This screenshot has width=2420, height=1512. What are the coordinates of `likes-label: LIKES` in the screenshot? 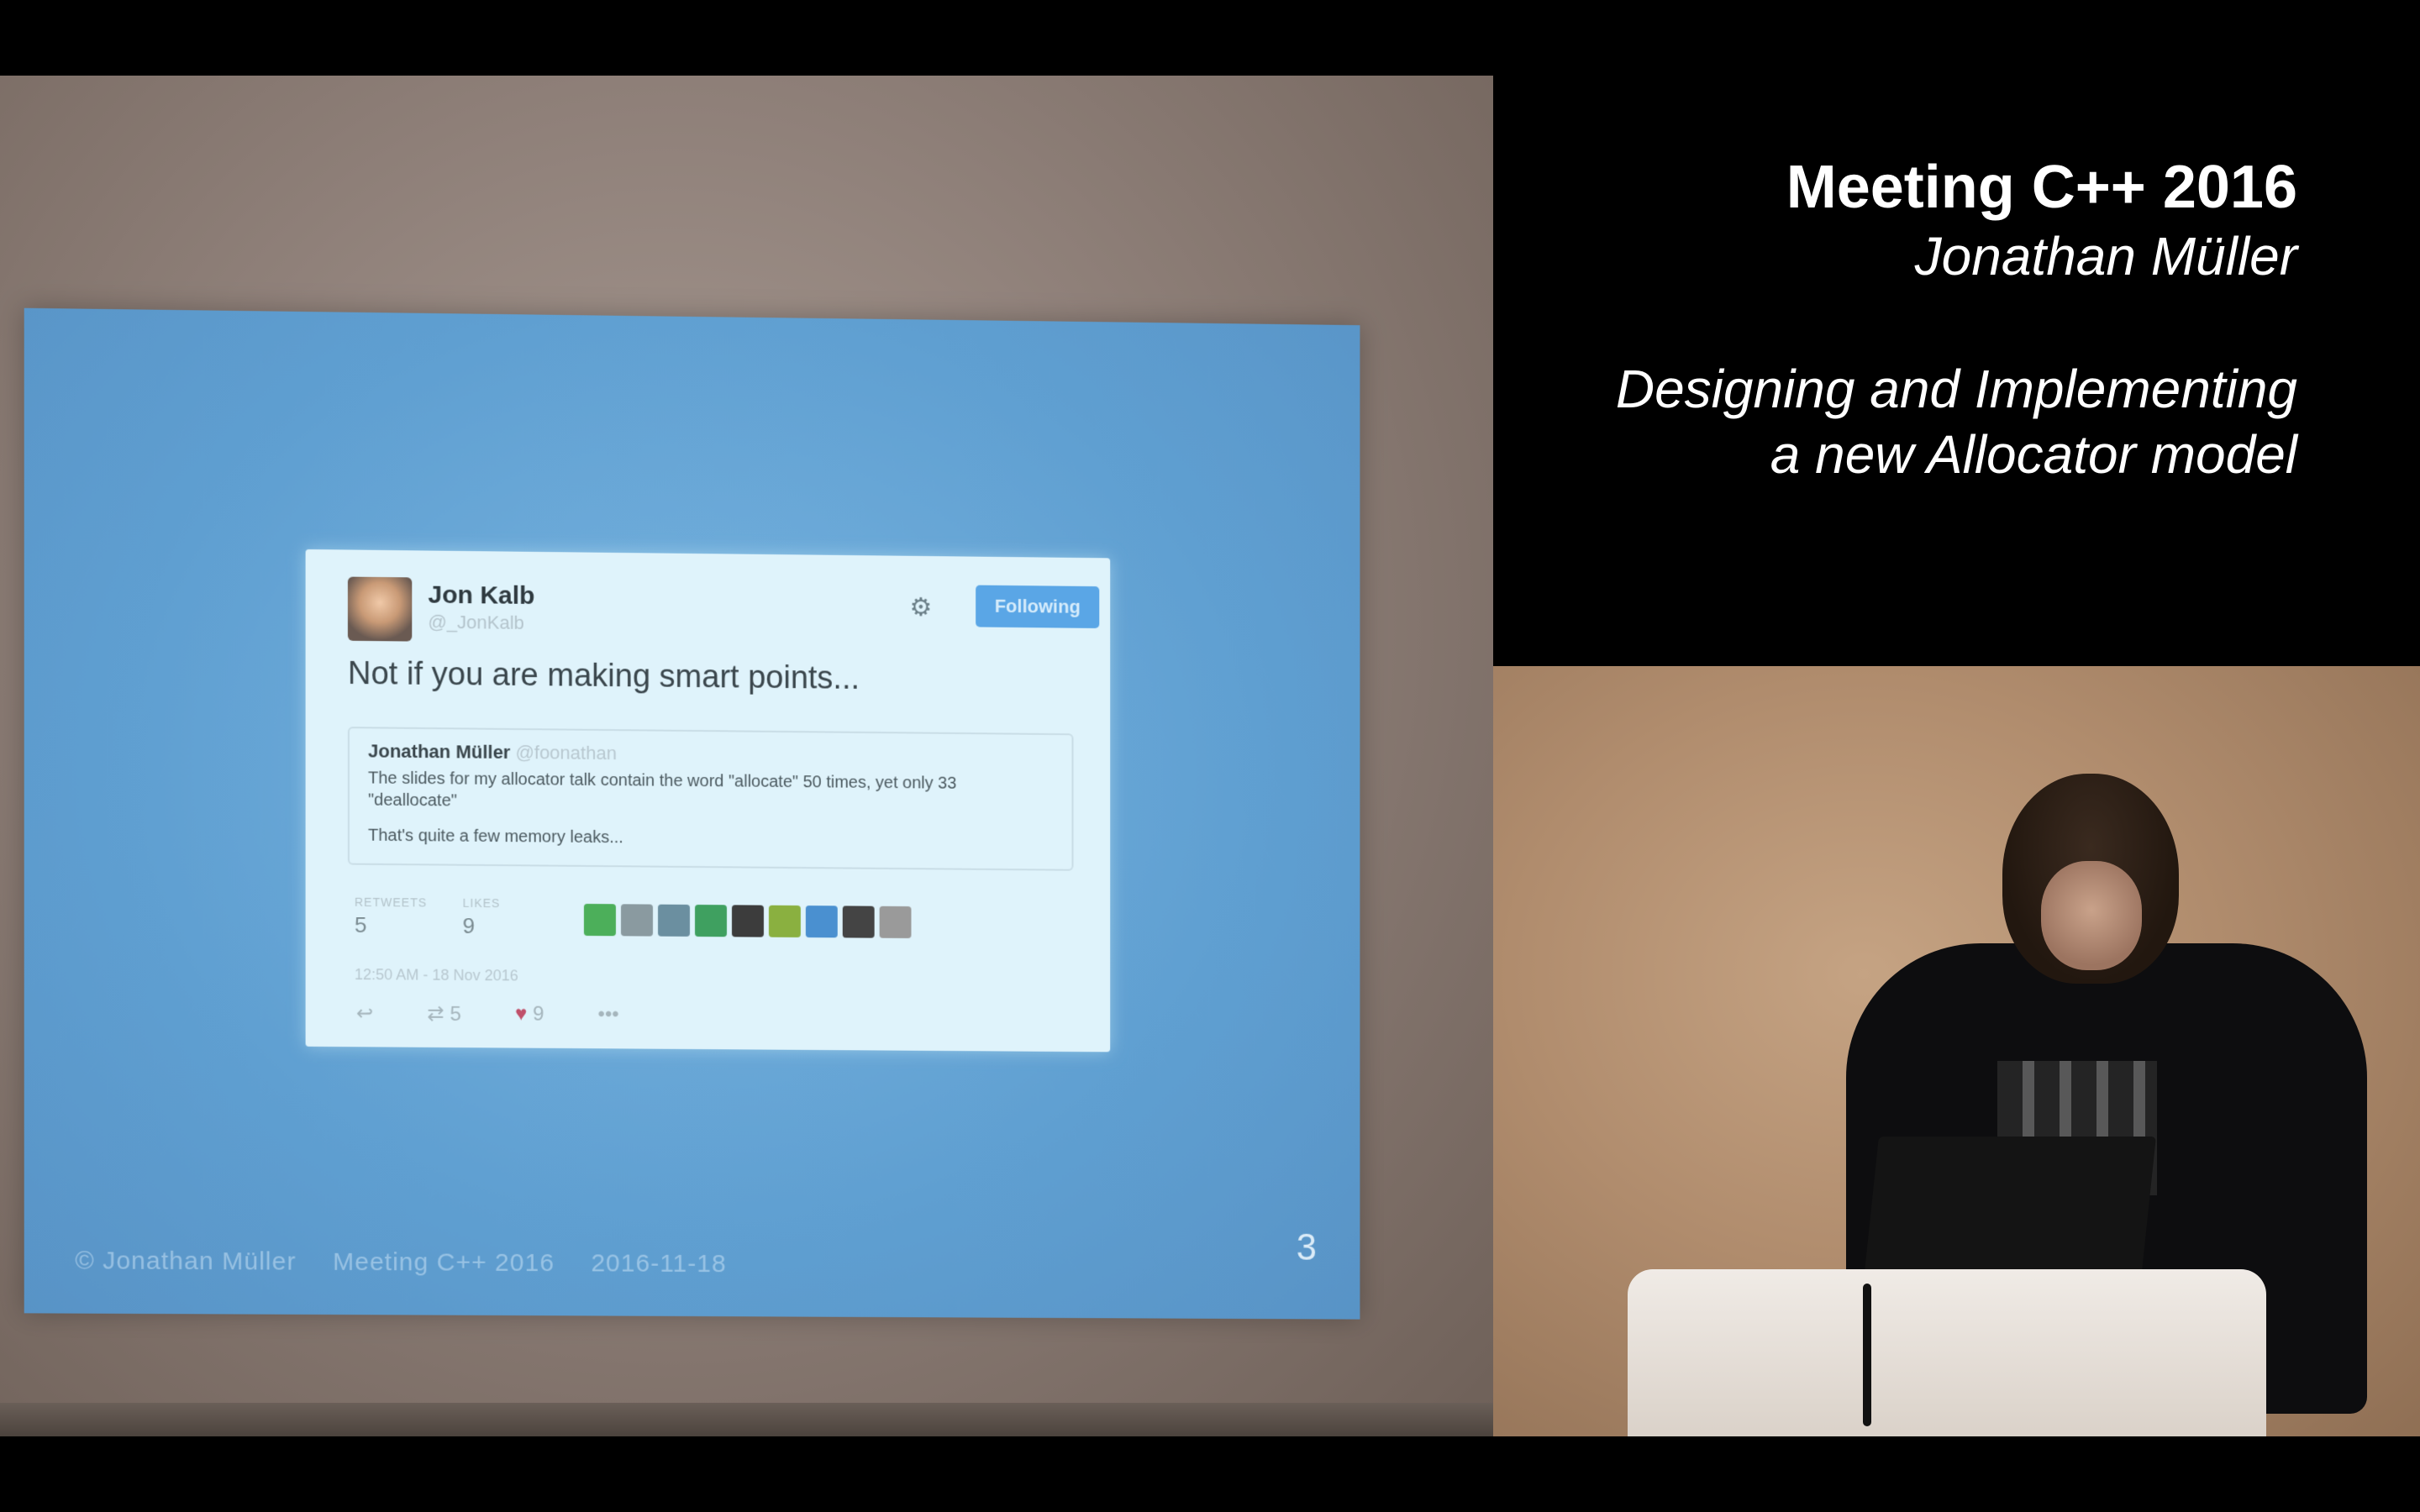 It's located at (481, 903).